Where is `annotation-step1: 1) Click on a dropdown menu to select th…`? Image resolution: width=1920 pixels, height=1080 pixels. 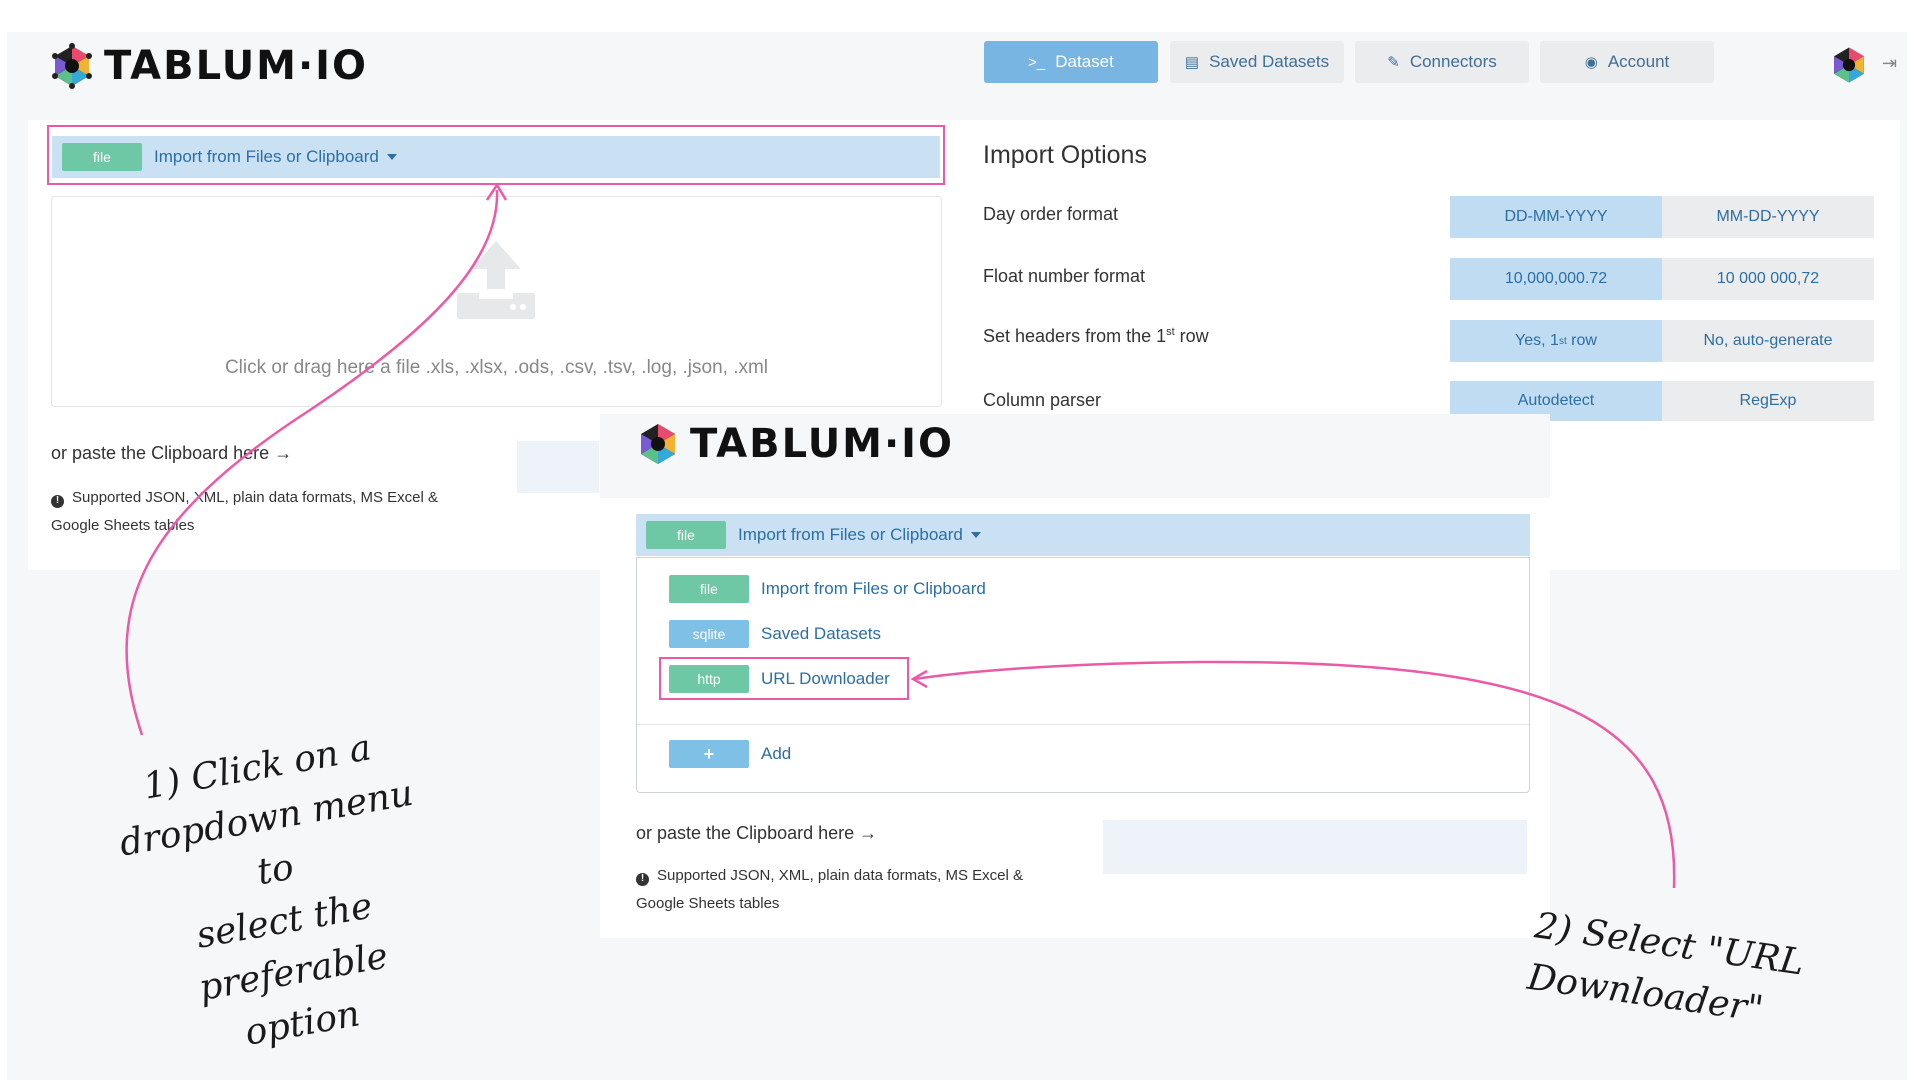
annotation-step1: 1) Click on a dropdown menu to select th… is located at coordinates (279, 896).